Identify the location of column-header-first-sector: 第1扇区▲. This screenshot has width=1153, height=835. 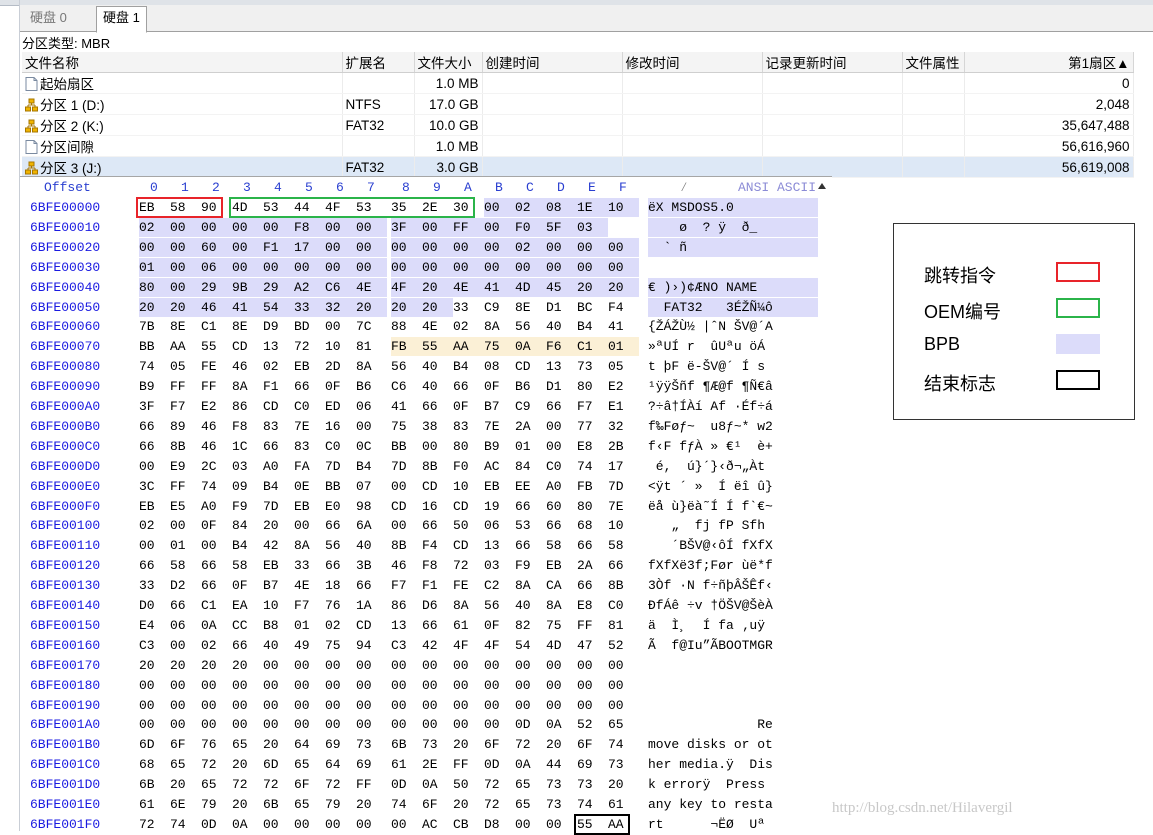
(1049, 62).